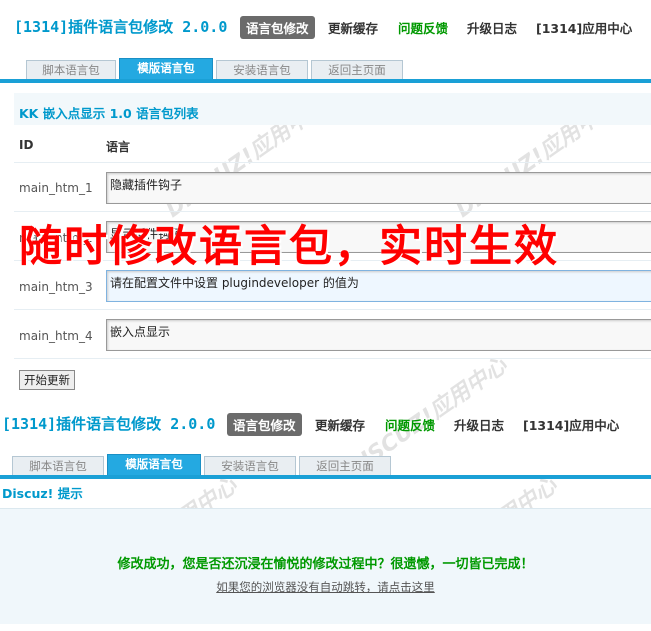 This screenshot has height=631, width=651. Describe the element at coordinates (289, 247) in the screenshot. I see `overlay-caption: 随时修改语言包，实时生效` at that location.